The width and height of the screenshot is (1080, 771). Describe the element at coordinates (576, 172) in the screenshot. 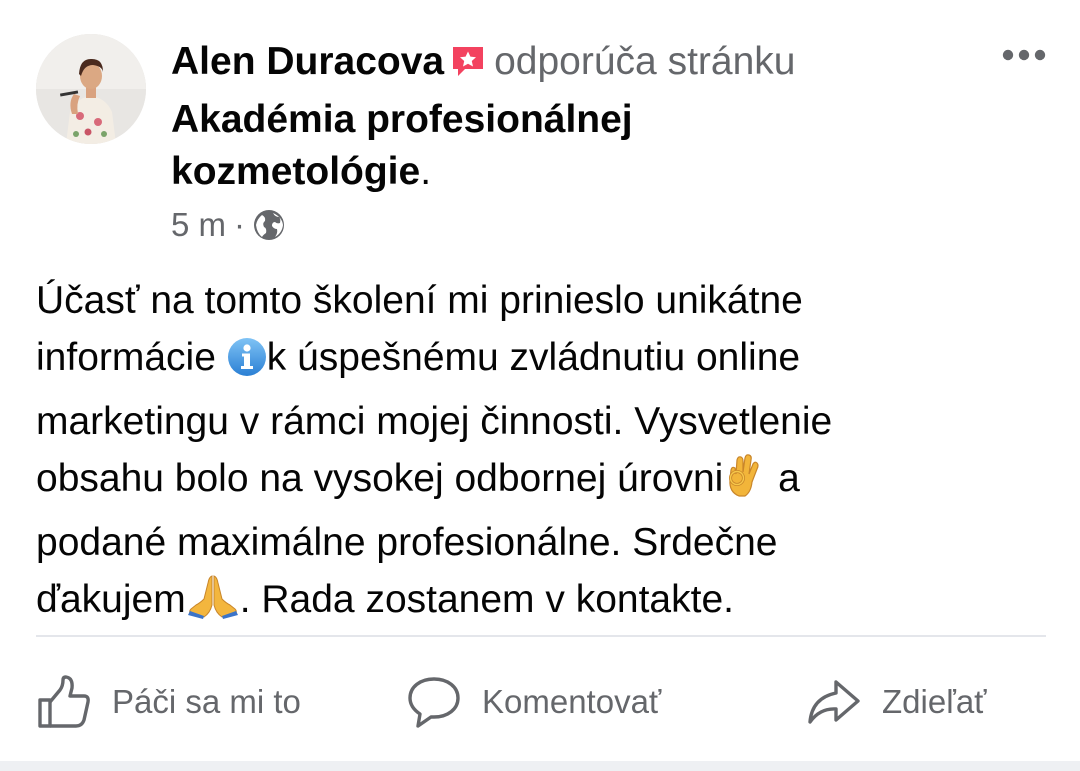

I see `header-line-3: kozmetológie.` at that location.